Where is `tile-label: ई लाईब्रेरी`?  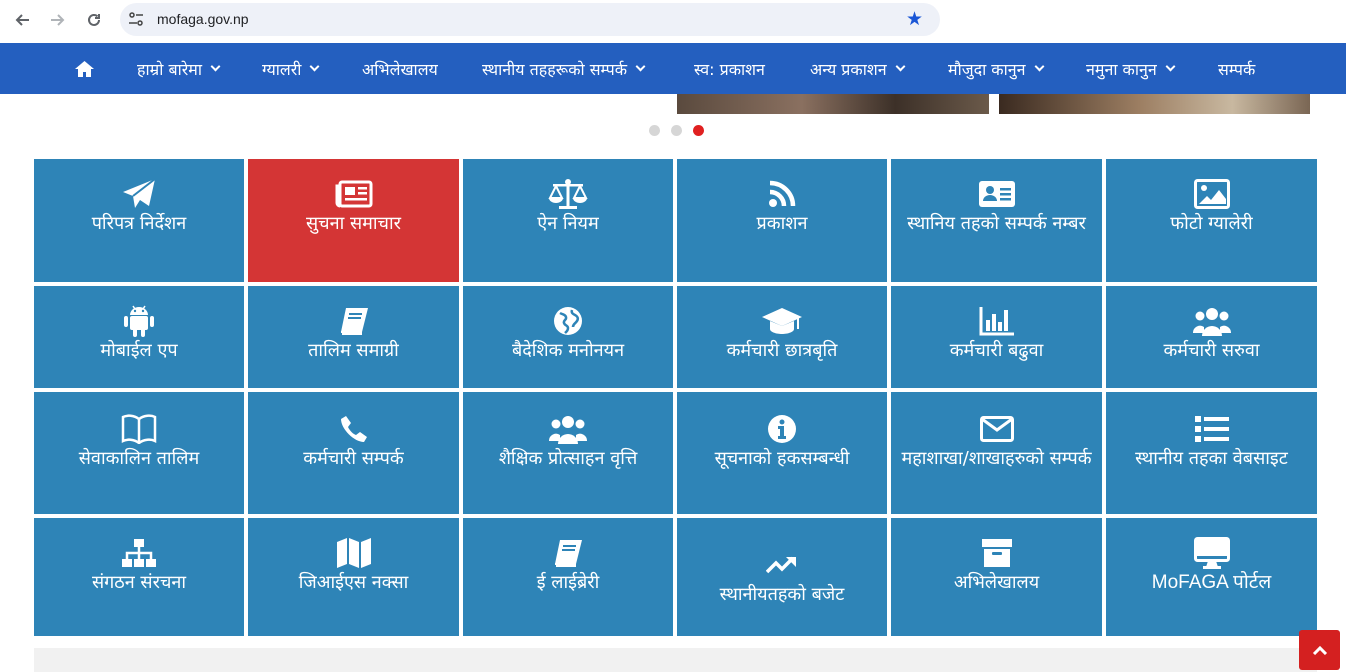
tile-label: ई लाईब्रेरी is located at coordinates (568, 582).